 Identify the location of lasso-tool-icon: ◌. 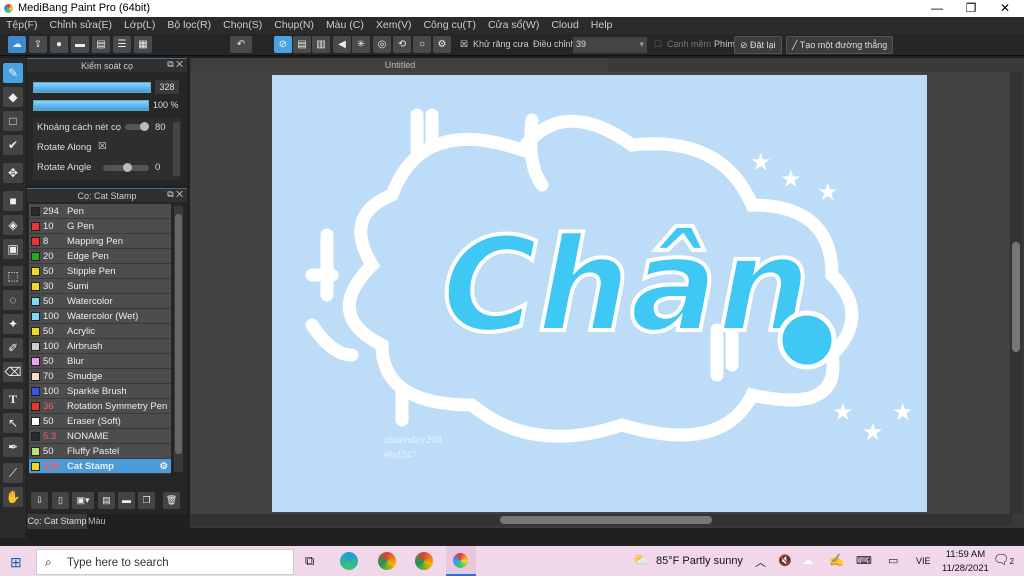
(13, 300).